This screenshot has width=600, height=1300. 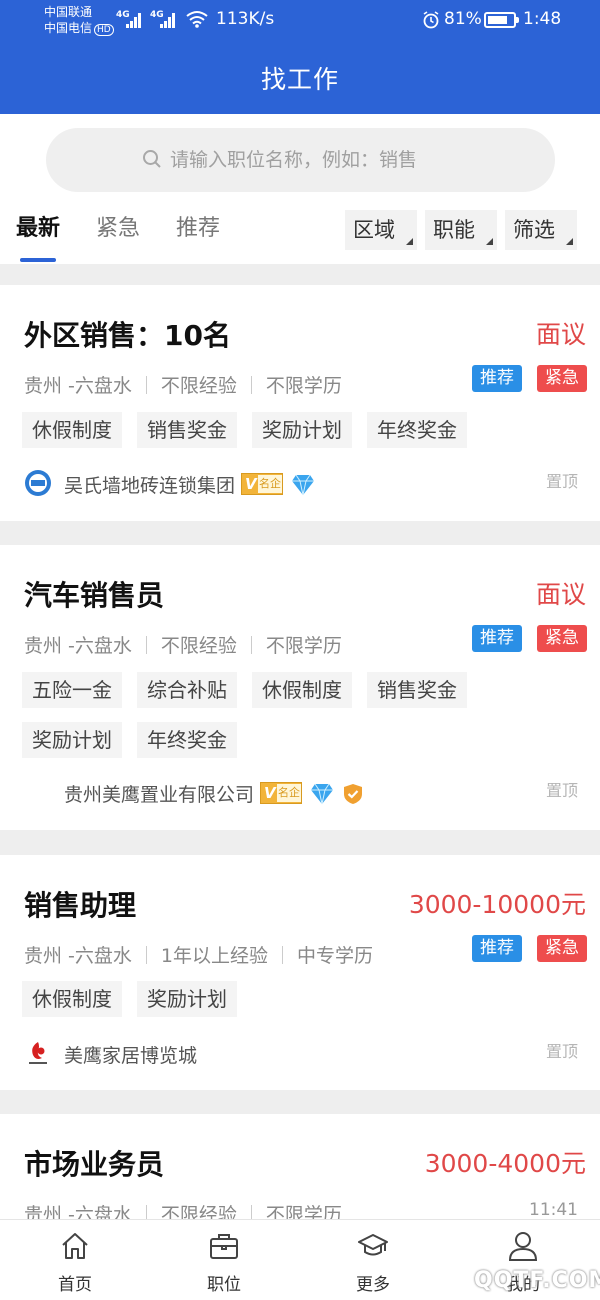 What do you see at coordinates (300, 21) in the screenshot?
I see `status-bar: 中国联通 中国电信 HD 4G 4G 113K/s 81% 1:48` at bounding box center [300, 21].